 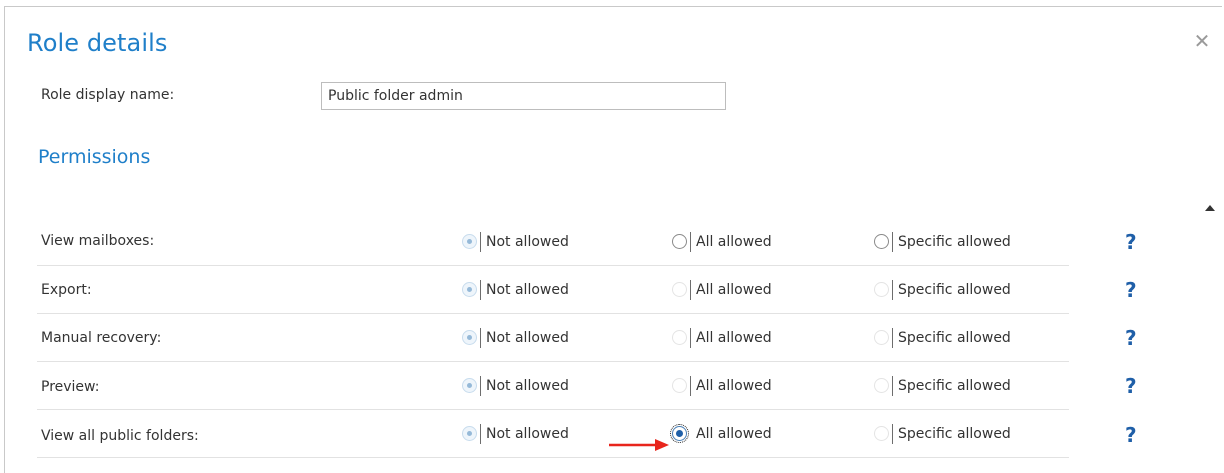 What do you see at coordinates (66, 290) in the screenshot?
I see `permission-label: Export:` at bounding box center [66, 290].